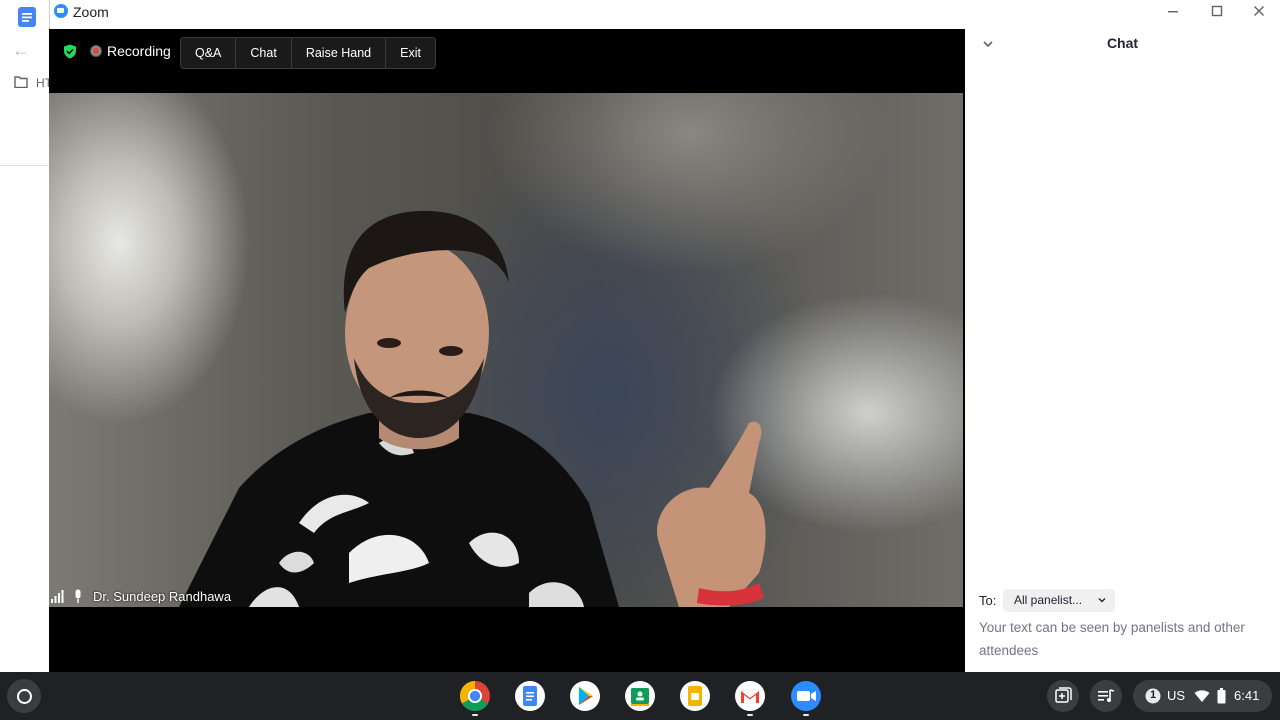  What do you see at coordinates (24, 696) in the screenshot?
I see `launcher-button` at bounding box center [24, 696].